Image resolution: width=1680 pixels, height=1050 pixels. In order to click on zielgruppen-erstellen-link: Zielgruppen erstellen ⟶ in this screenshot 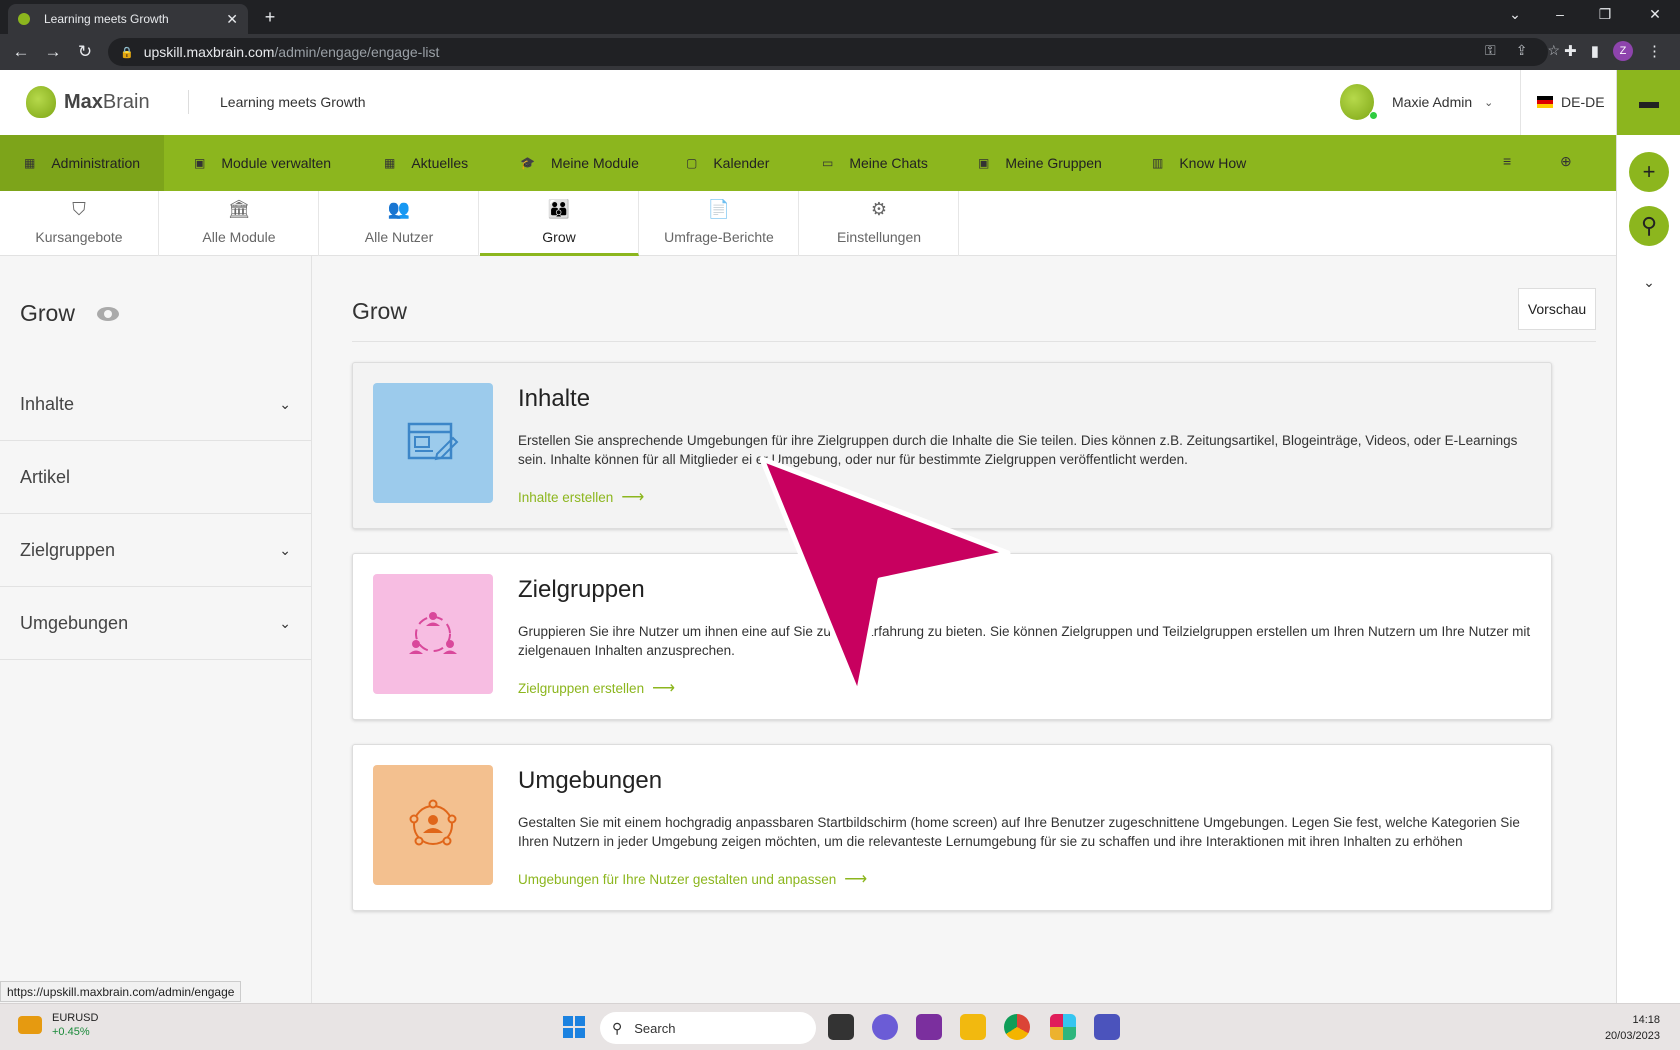, I will do `click(596, 688)`.